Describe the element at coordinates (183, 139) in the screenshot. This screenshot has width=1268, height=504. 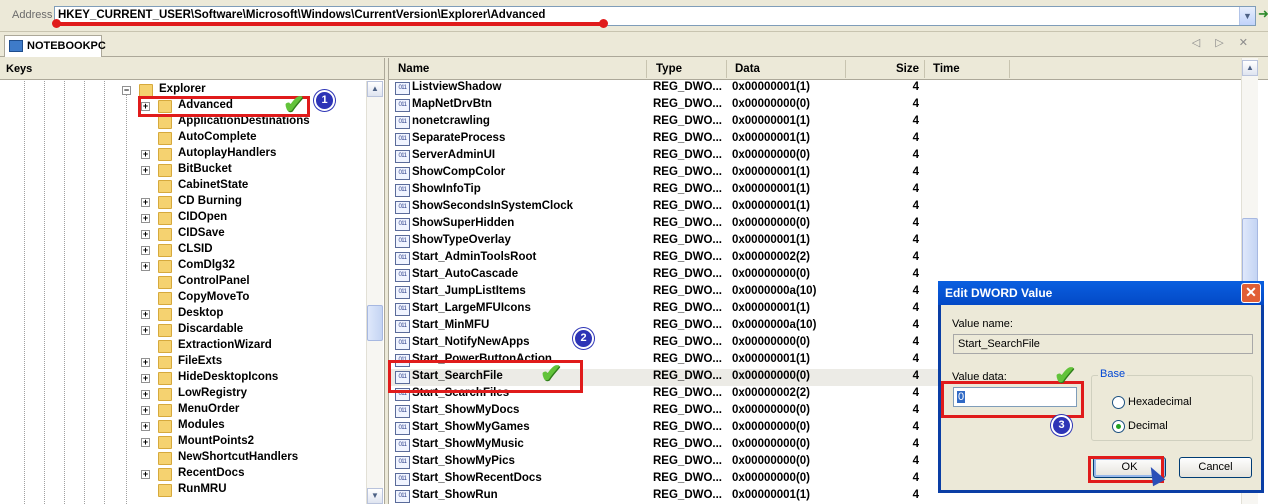
I see `tree-item: AutoComplete` at that location.